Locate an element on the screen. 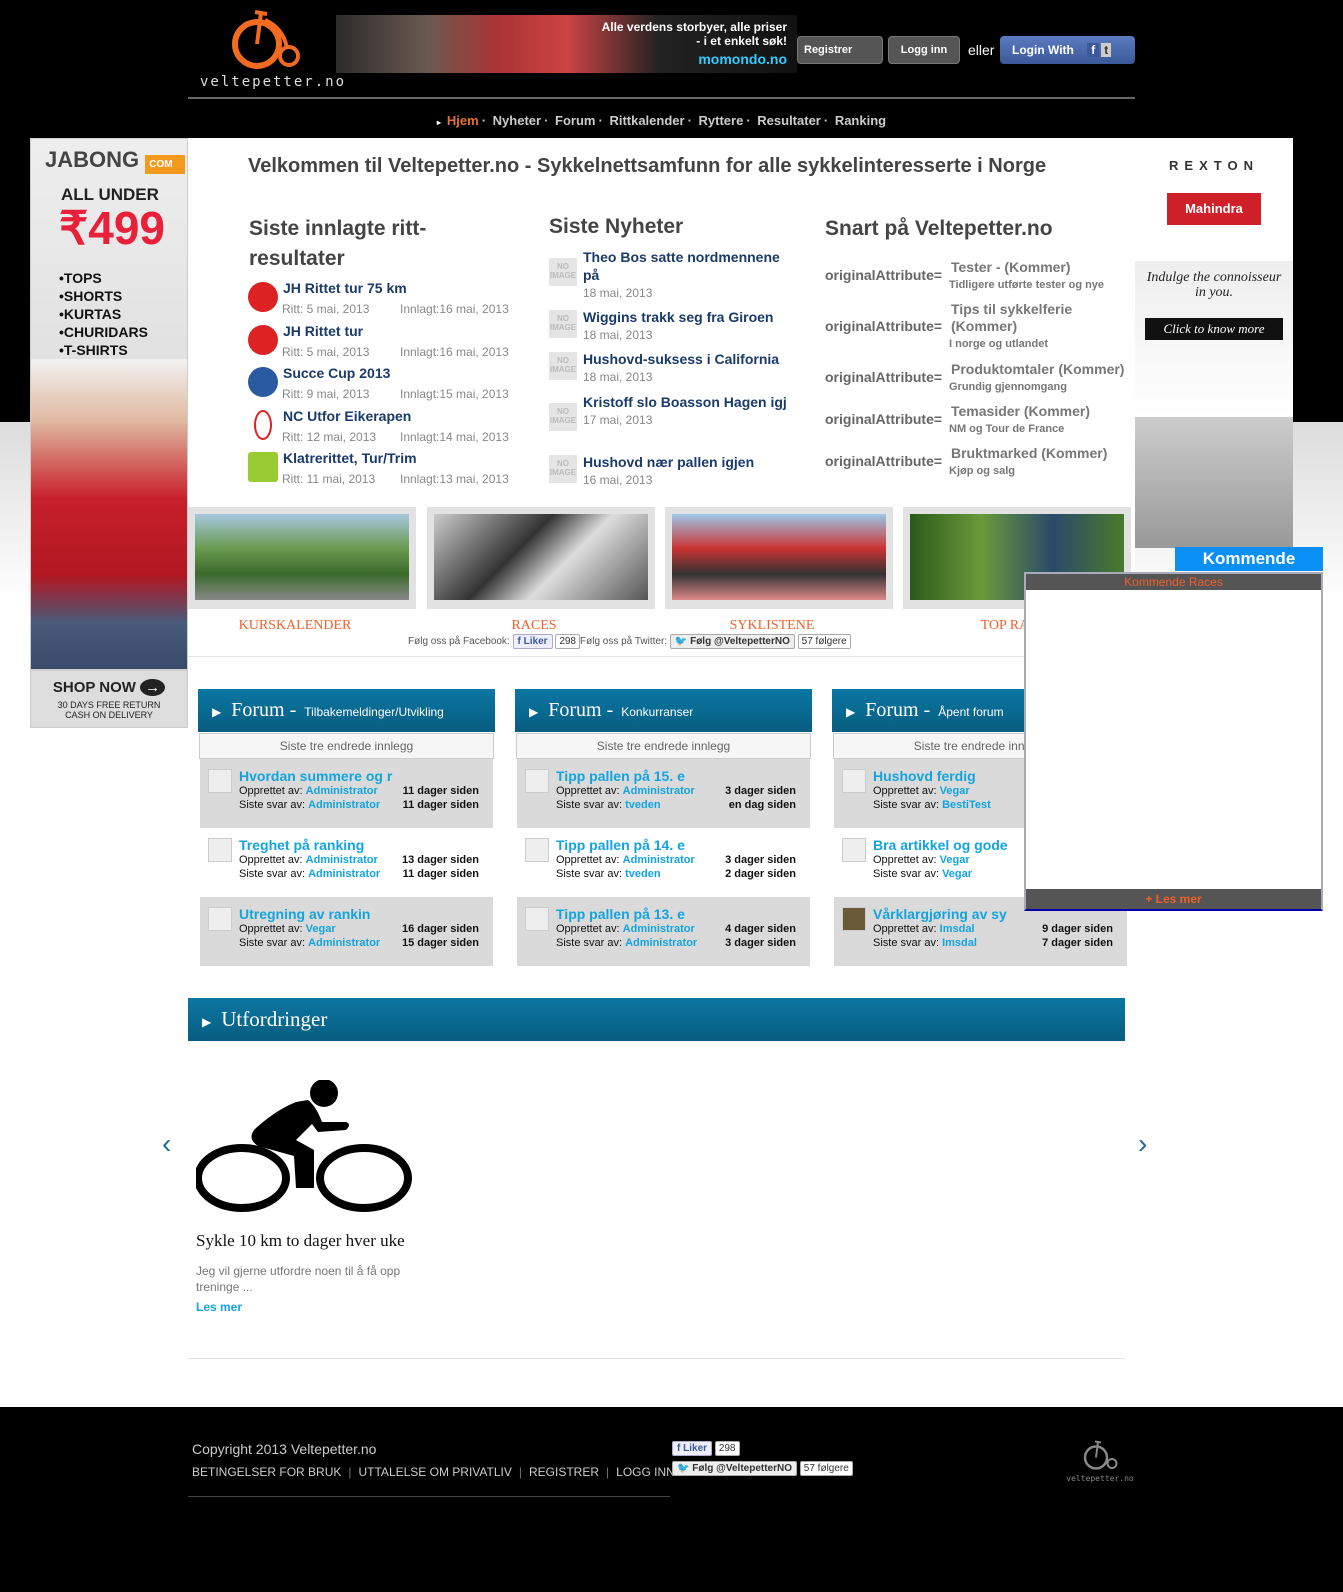 Image resolution: width=1343 pixels, height=1592 pixels. result-title: Klatrerittet, Tur/Trim is located at coordinates (350, 458).